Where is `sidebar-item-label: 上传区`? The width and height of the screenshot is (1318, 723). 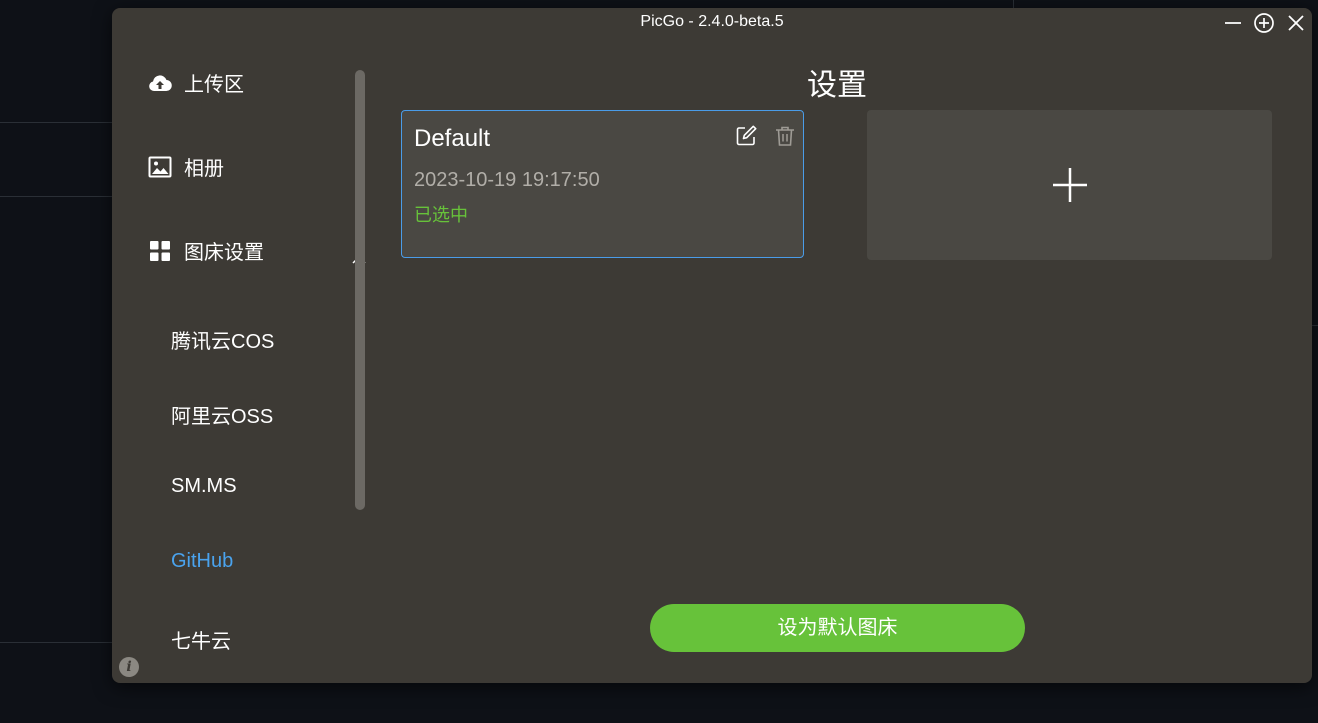
sidebar-item-label: 上传区 is located at coordinates (214, 85).